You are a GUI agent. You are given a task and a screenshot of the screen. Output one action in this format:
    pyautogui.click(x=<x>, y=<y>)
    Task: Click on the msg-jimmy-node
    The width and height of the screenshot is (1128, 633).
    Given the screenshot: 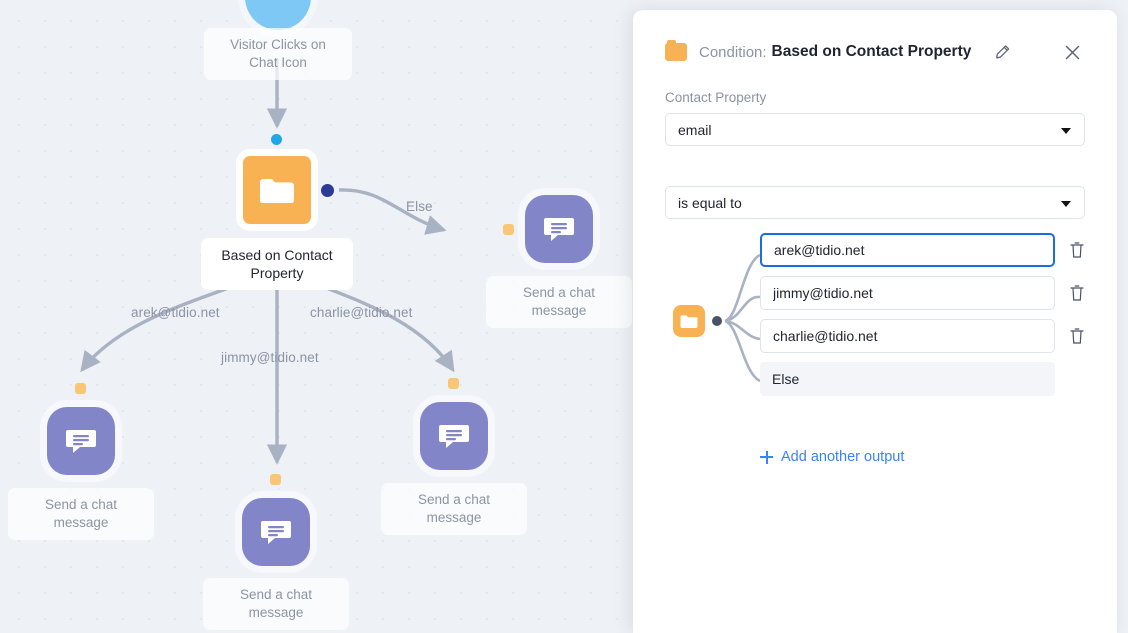 What is the action you would take?
    pyautogui.click(x=276, y=532)
    